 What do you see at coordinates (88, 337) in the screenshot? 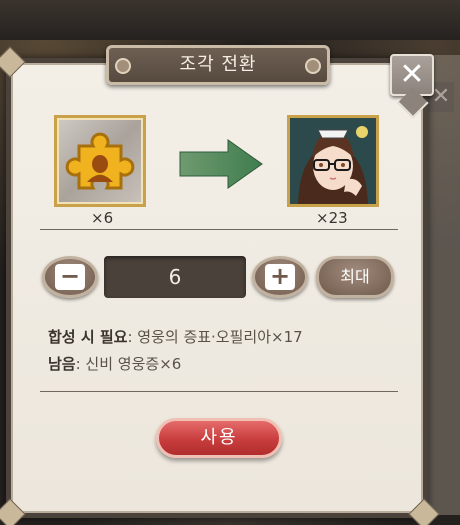
I see `required-label: 합성 시 필요` at bounding box center [88, 337].